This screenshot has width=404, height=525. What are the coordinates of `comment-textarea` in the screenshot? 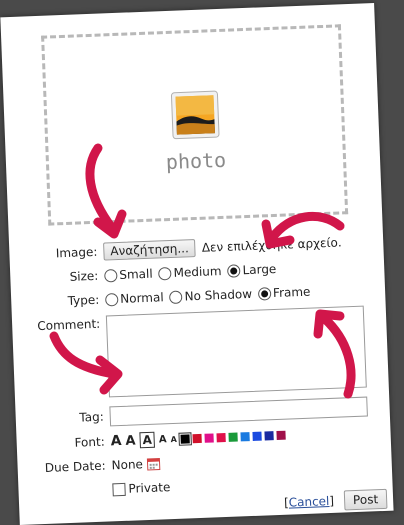 It's located at (236, 351).